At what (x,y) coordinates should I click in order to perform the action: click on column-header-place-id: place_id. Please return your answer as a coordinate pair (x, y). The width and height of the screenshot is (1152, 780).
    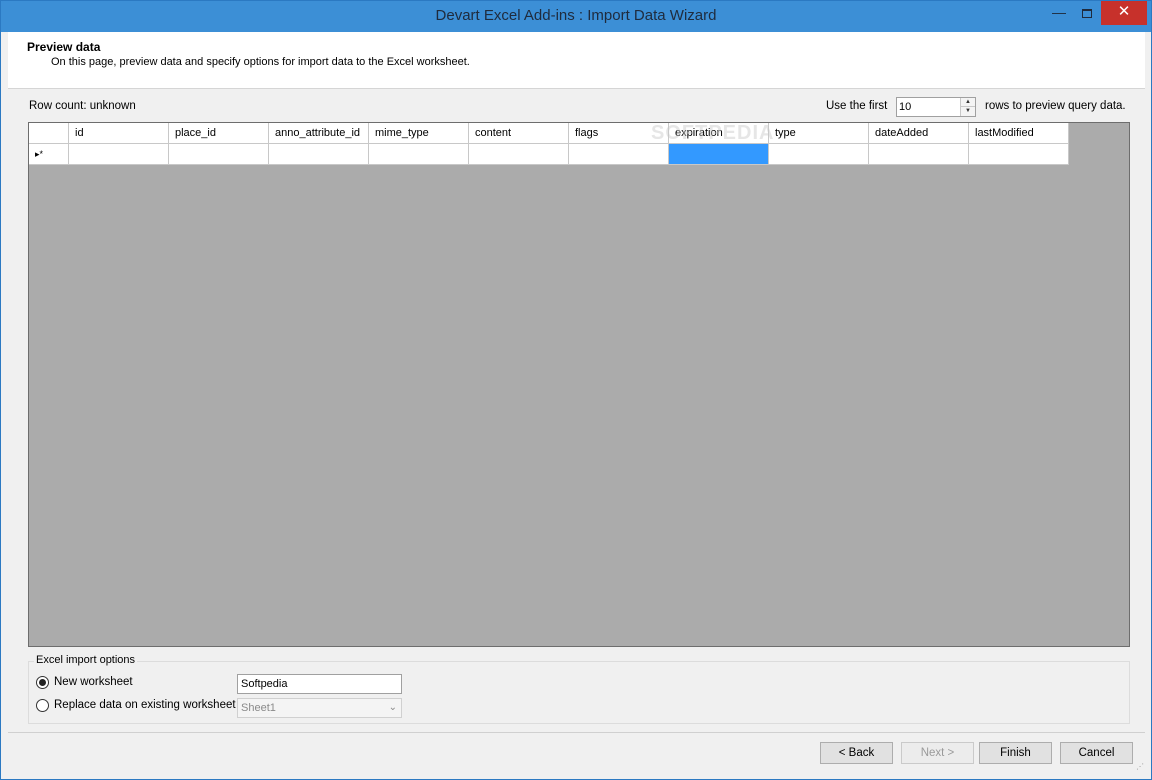
    Looking at the image, I should click on (219, 133).